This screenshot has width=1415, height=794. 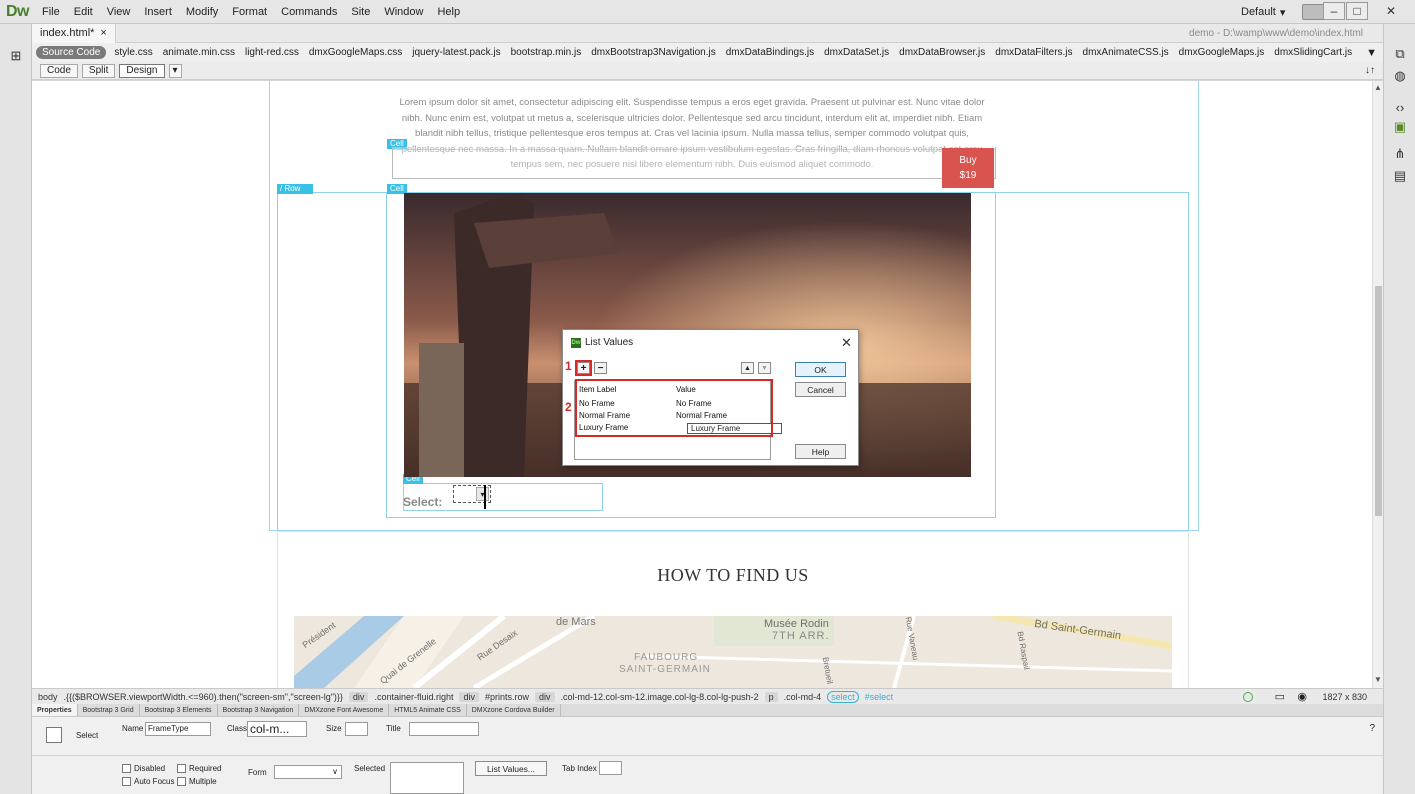 What do you see at coordinates (1222, 52) in the screenshot?
I see `related-file: dmxGoogleMaps.js` at bounding box center [1222, 52].